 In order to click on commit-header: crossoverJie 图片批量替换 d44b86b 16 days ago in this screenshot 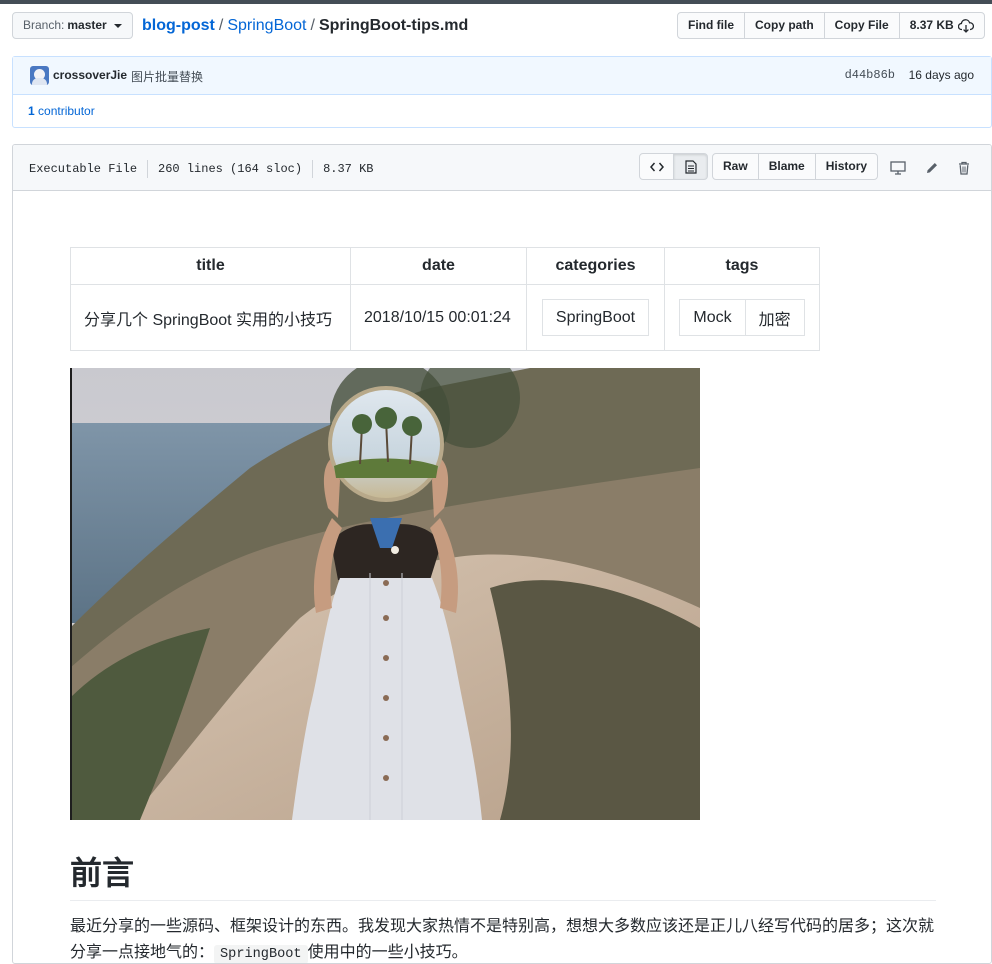, I will do `click(502, 76)`.